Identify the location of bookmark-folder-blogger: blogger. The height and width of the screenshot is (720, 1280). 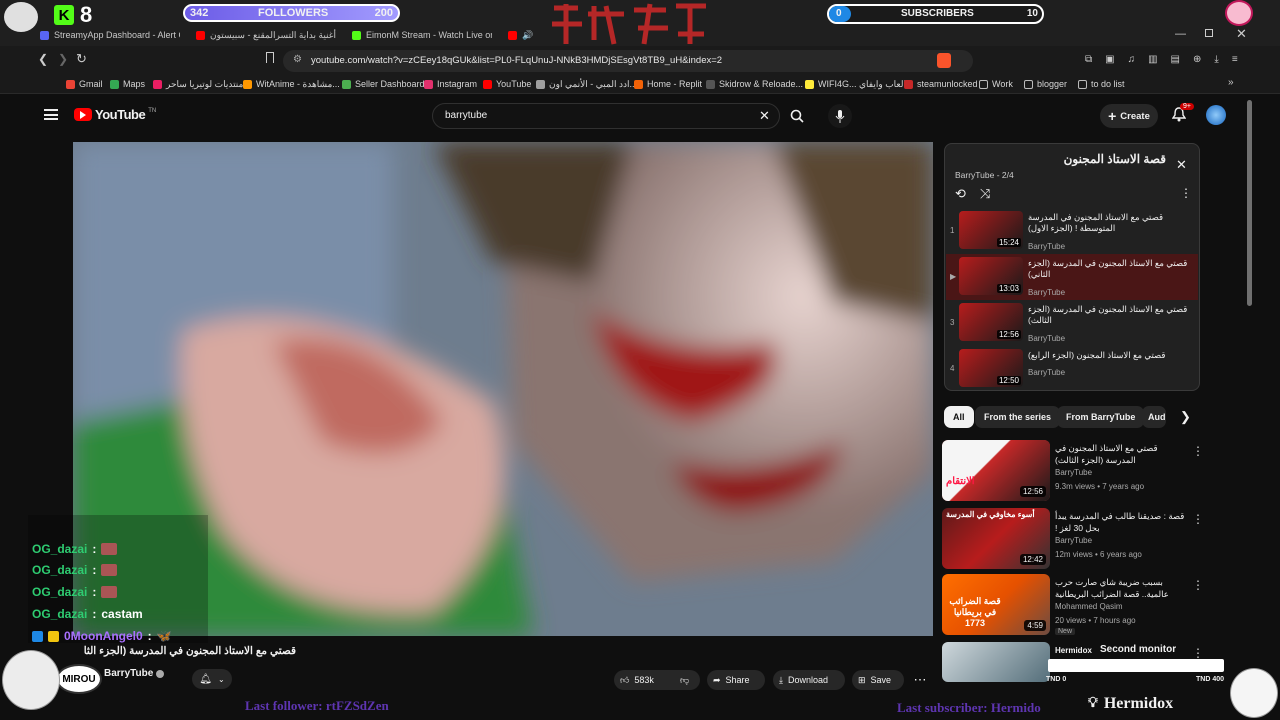
(1045, 84).